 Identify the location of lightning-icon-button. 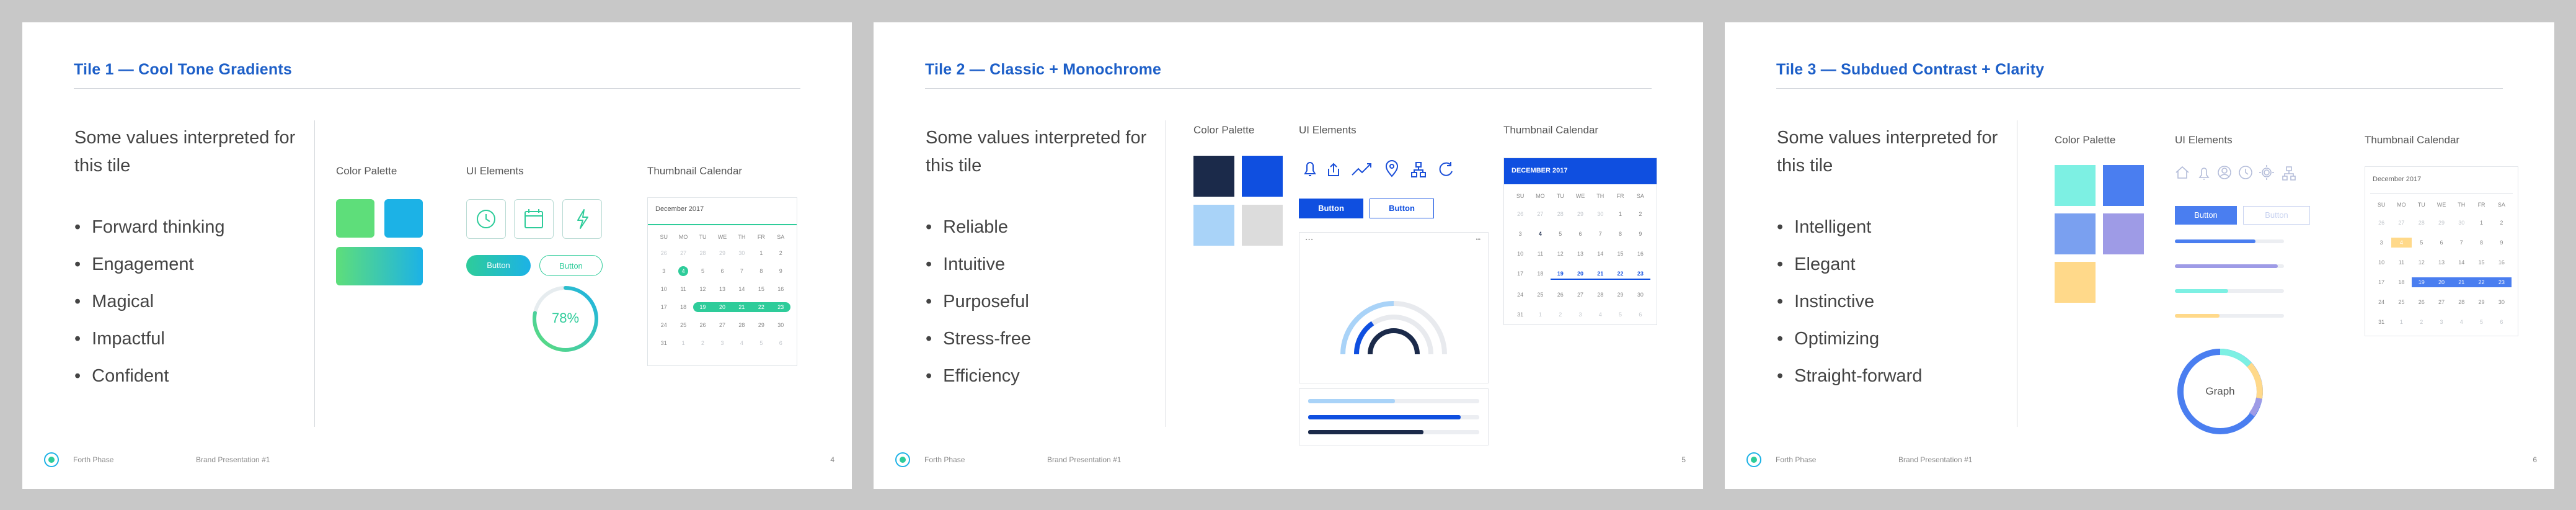
(582, 219).